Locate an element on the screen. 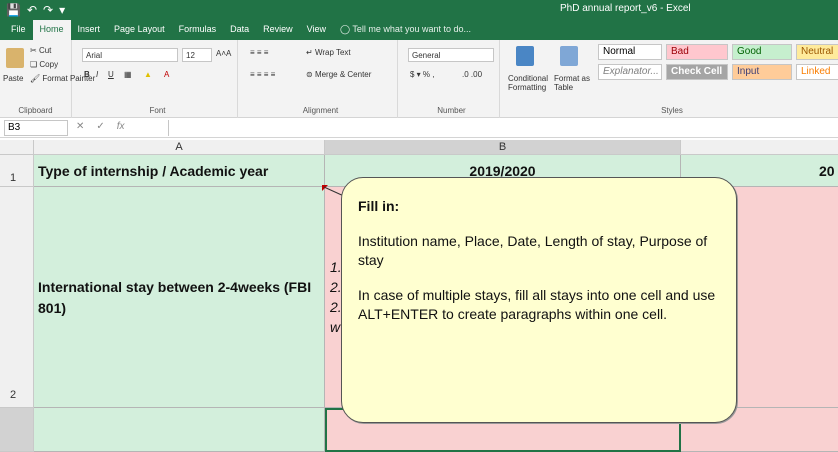 The image size is (838, 452). column-header-b: B is located at coordinates (503, 147).